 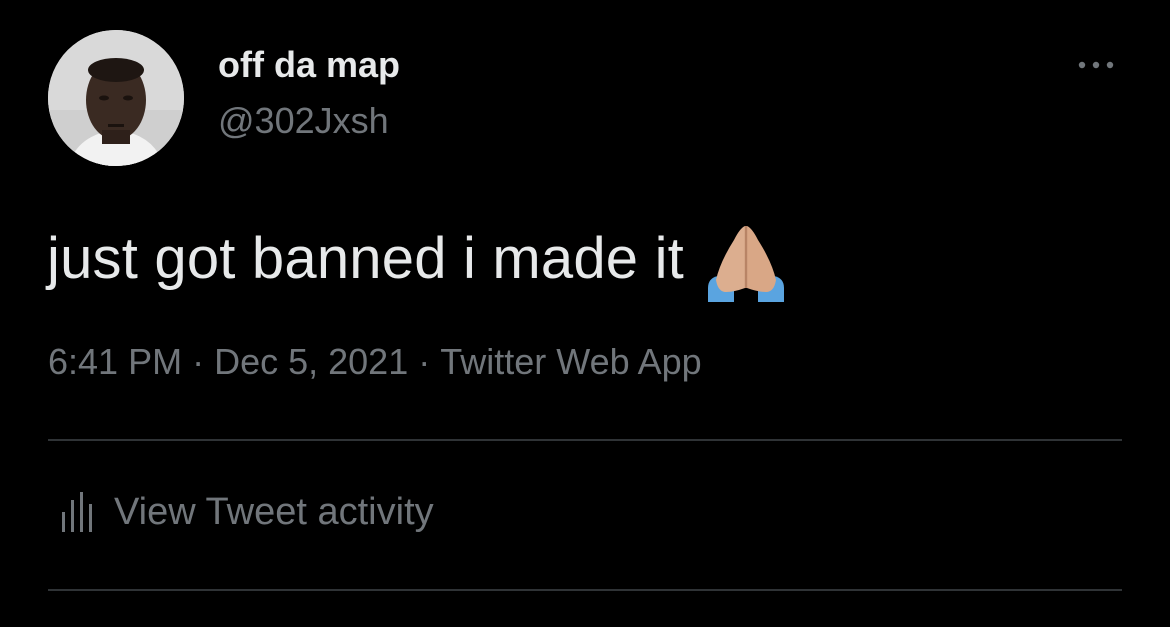 What do you see at coordinates (746, 262) in the screenshot?
I see `folded-hands-emoji-icon` at bounding box center [746, 262].